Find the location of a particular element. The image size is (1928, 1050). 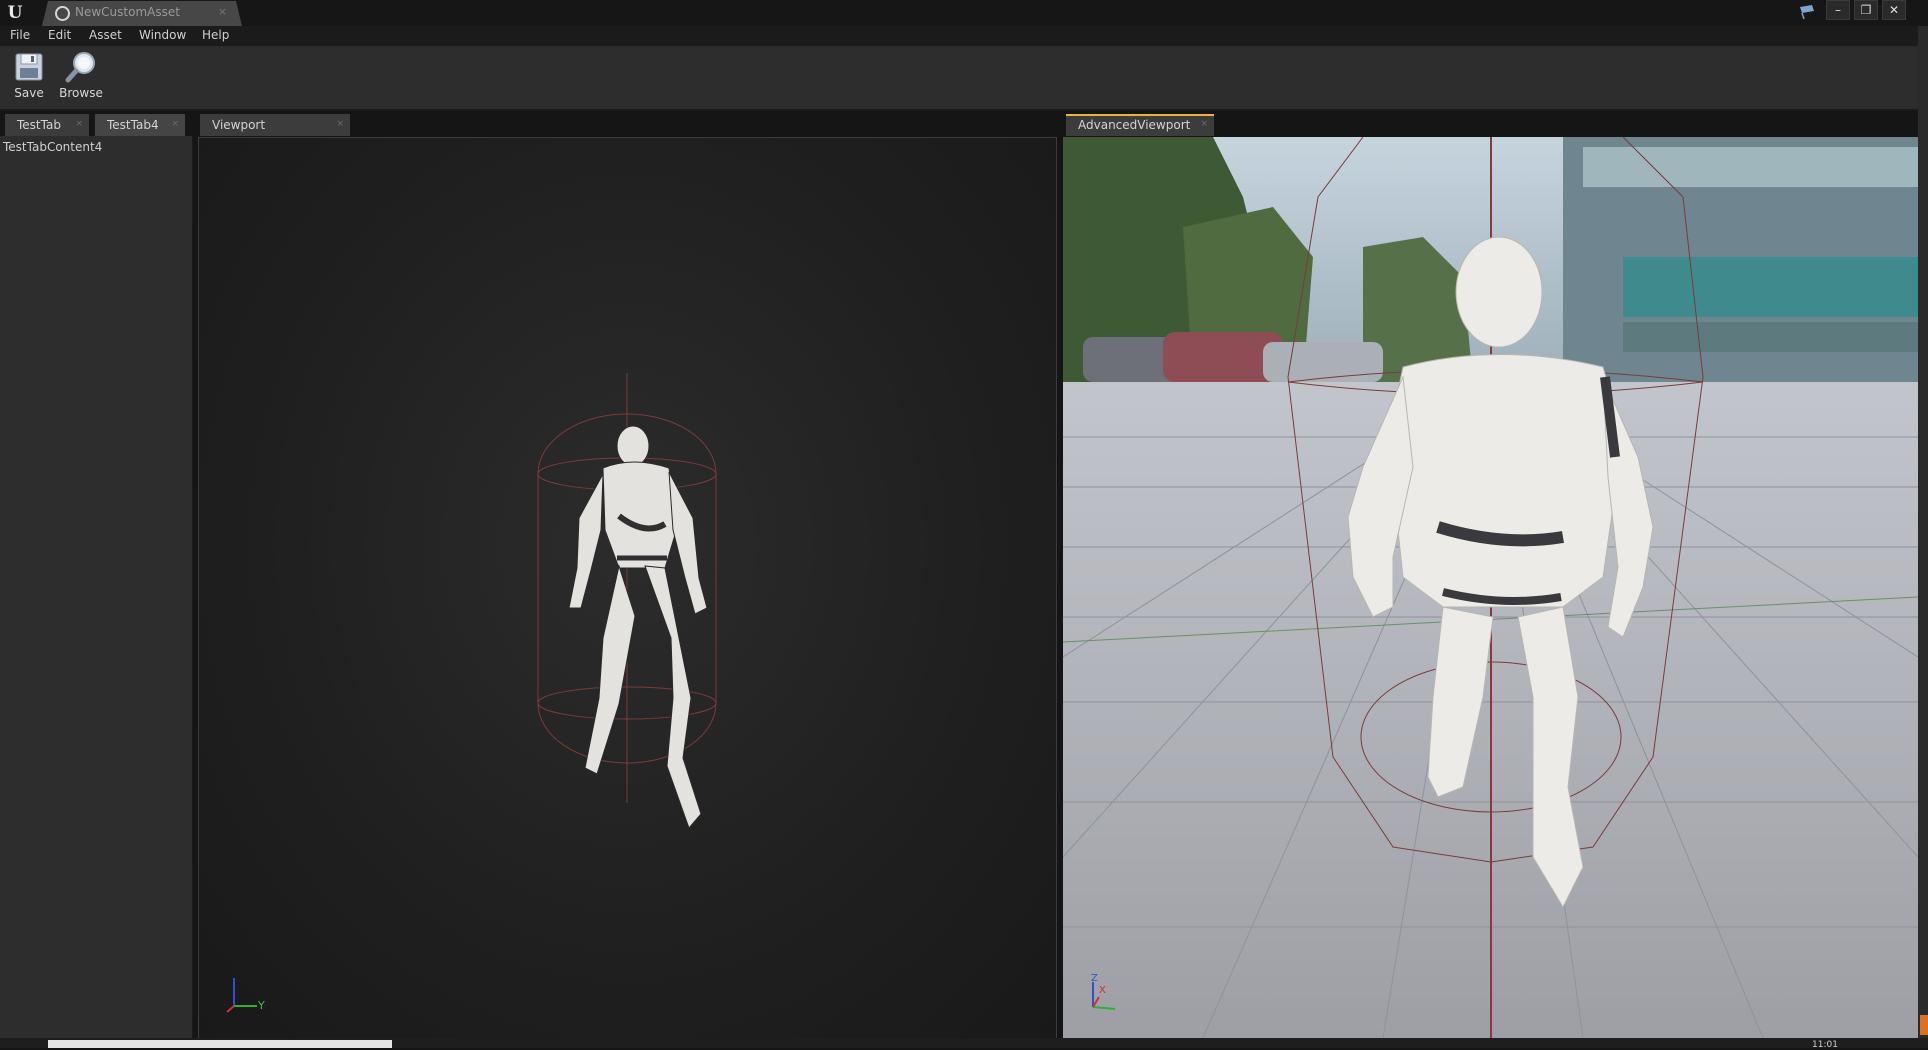

restore-button: ❐ is located at coordinates (1866, 10).